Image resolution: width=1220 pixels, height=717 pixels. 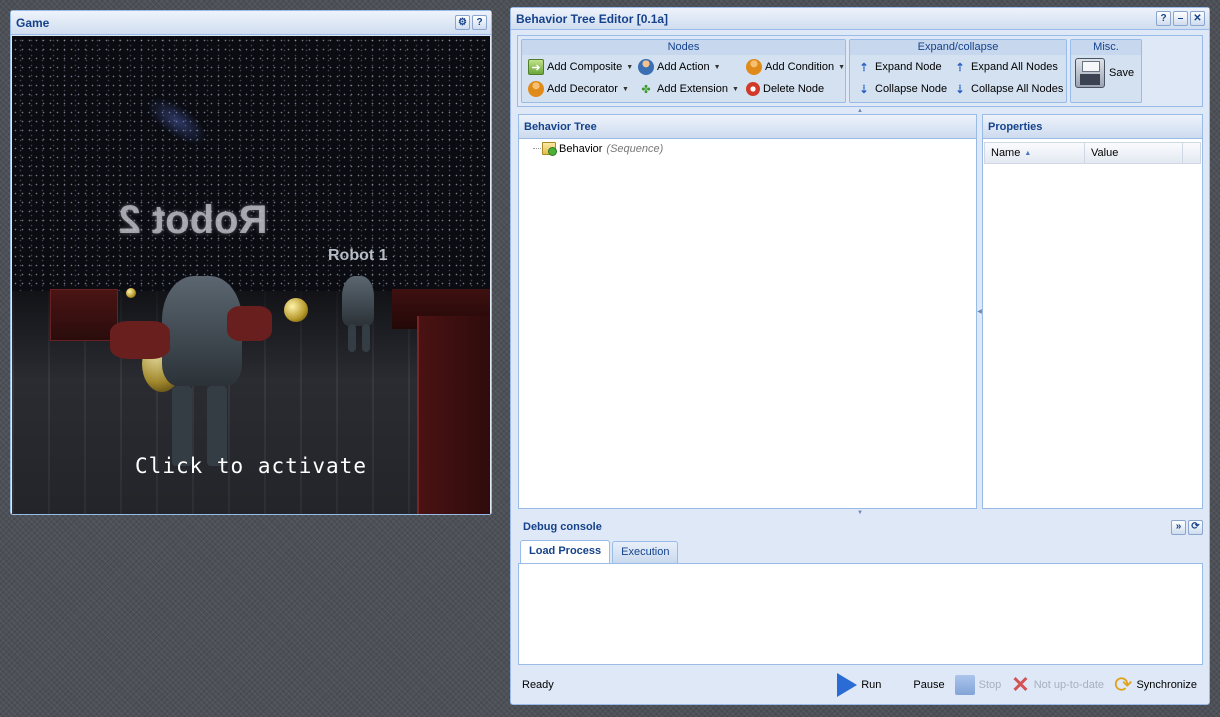 I want to click on tree-node-root: Behavior (Sequence), so click(x=754, y=149).